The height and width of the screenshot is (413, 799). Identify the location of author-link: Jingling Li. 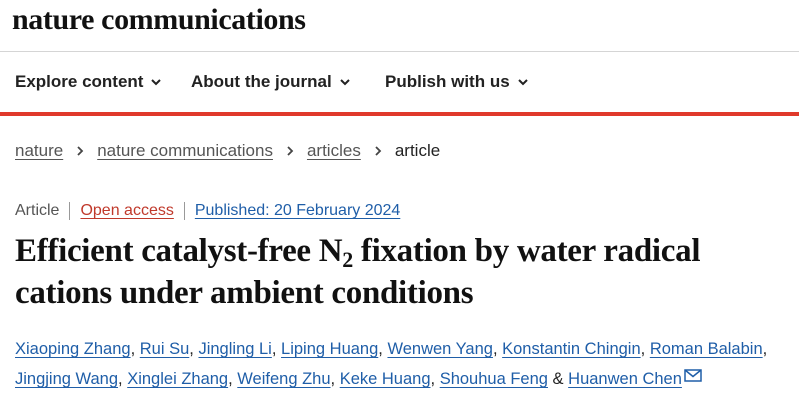
(234, 349).